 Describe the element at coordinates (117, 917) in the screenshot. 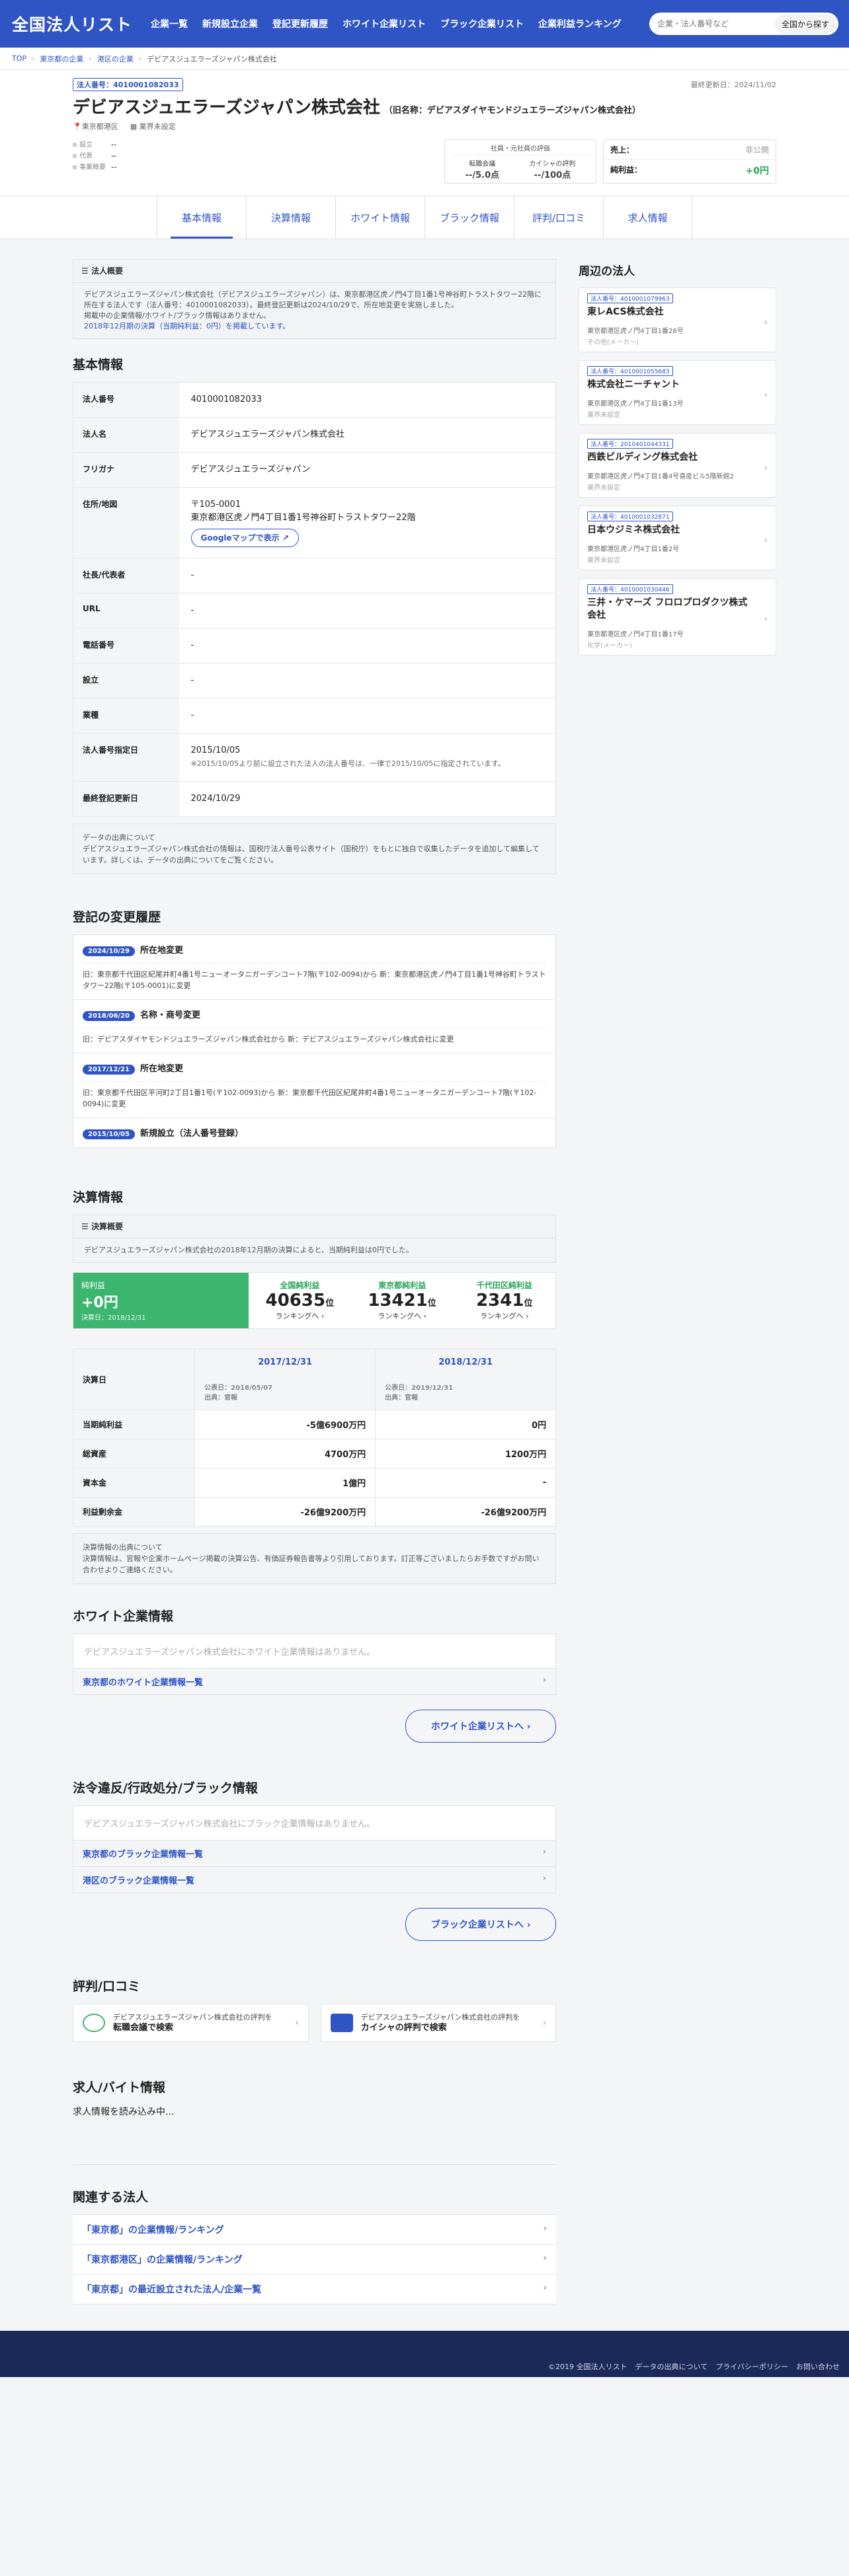

I see `history-heading: 登記の変更履歴` at that location.